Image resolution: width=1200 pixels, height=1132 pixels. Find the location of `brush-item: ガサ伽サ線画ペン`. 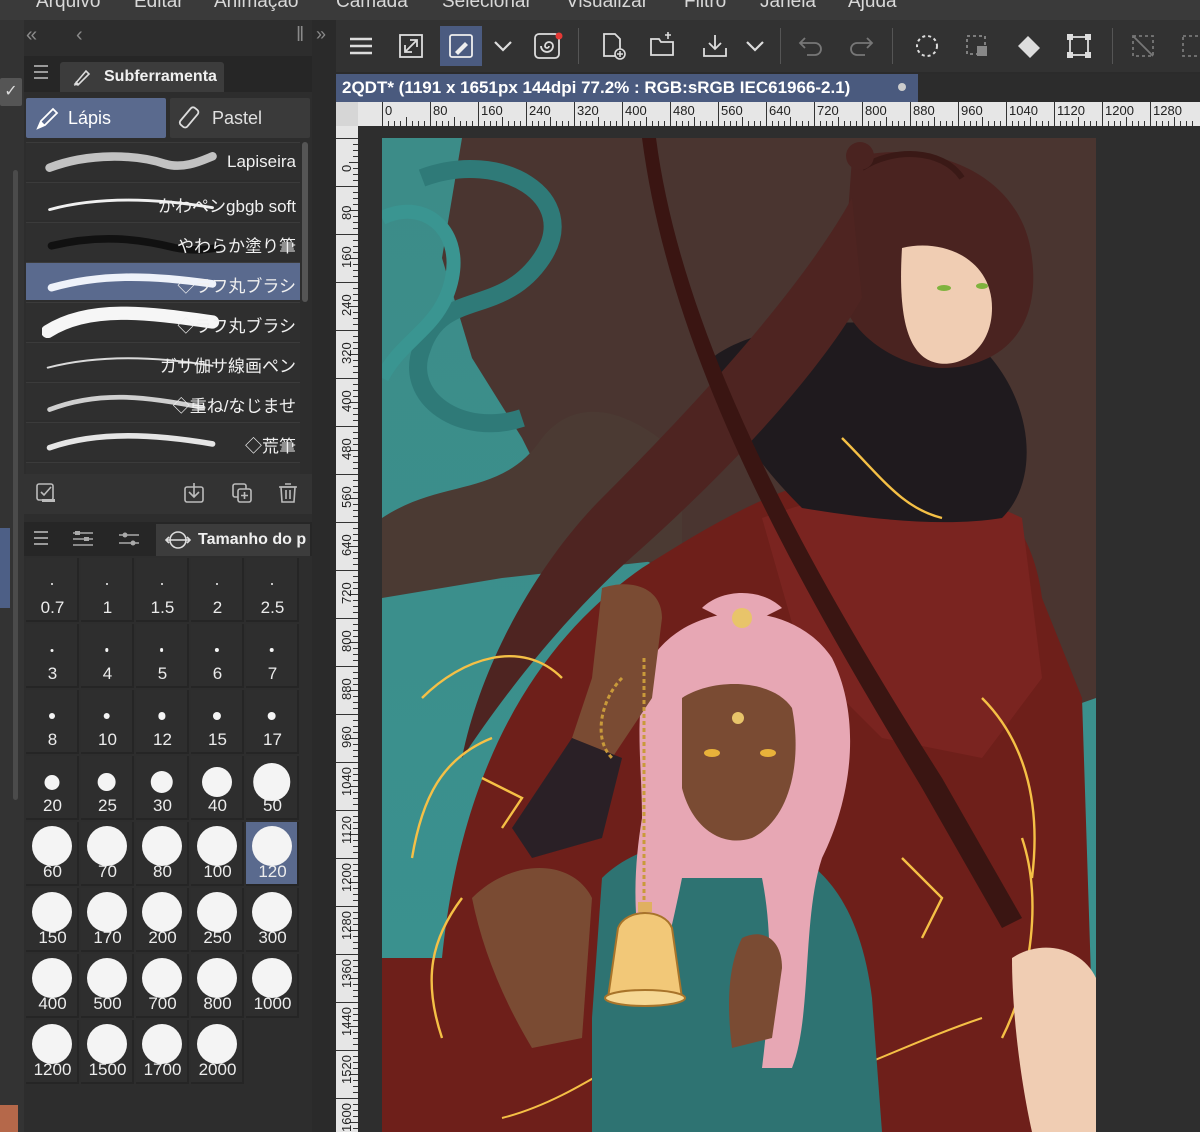

brush-item: ガサ伽サ線画ペン is located at coordinates (163, 361).